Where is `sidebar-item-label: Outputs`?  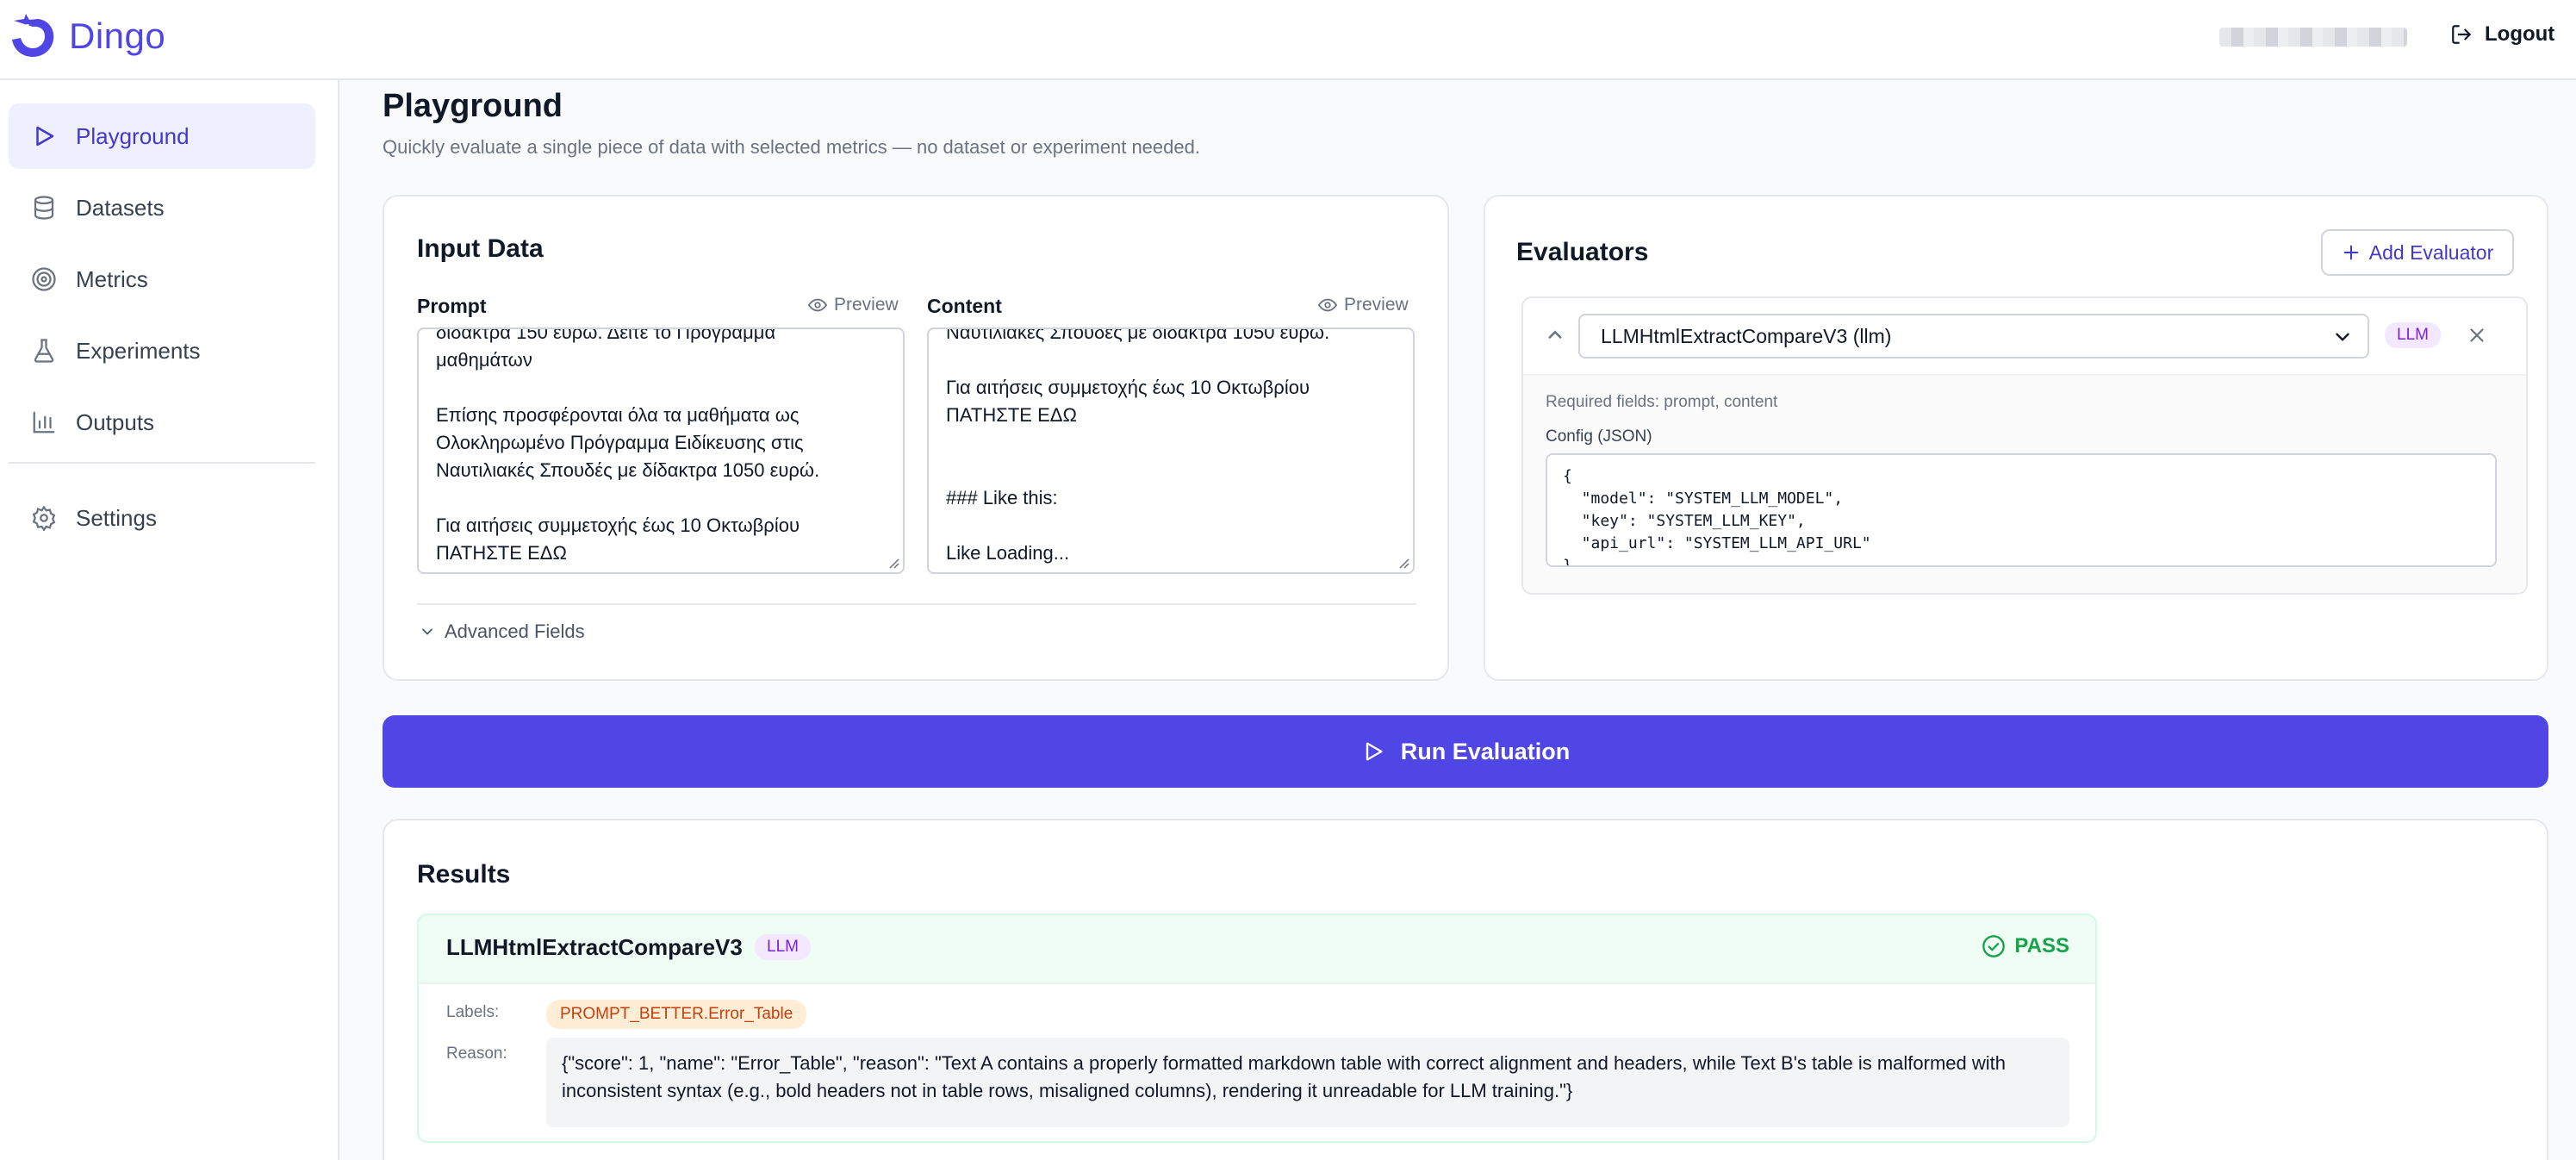
sidebar-item-label: Outputs is located at coordinates (115, 421).